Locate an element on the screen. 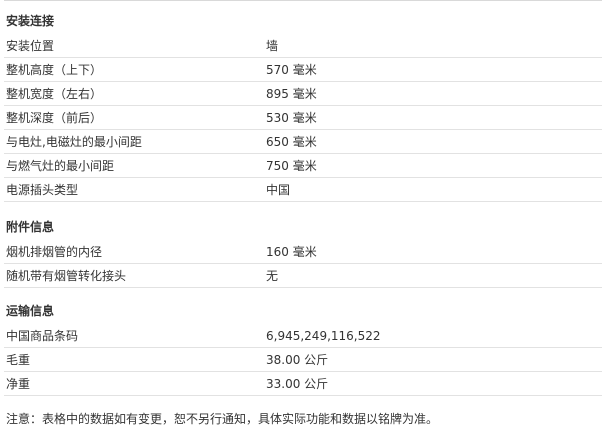 This screenshot has width=603, height=431. section-title: 安装连接 is located at coordinates (30, 21).